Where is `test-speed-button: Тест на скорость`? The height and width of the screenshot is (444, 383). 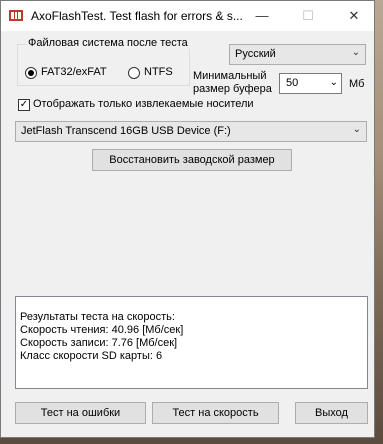 test-speed-button: Тест на скорость is located at coordinates (215, 413).